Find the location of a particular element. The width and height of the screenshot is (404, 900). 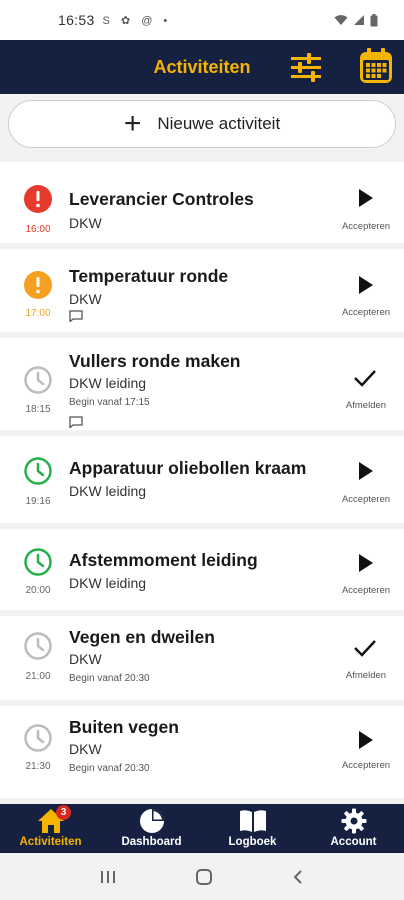

activity-time: 21:30 is located at coordinates (38, 766).